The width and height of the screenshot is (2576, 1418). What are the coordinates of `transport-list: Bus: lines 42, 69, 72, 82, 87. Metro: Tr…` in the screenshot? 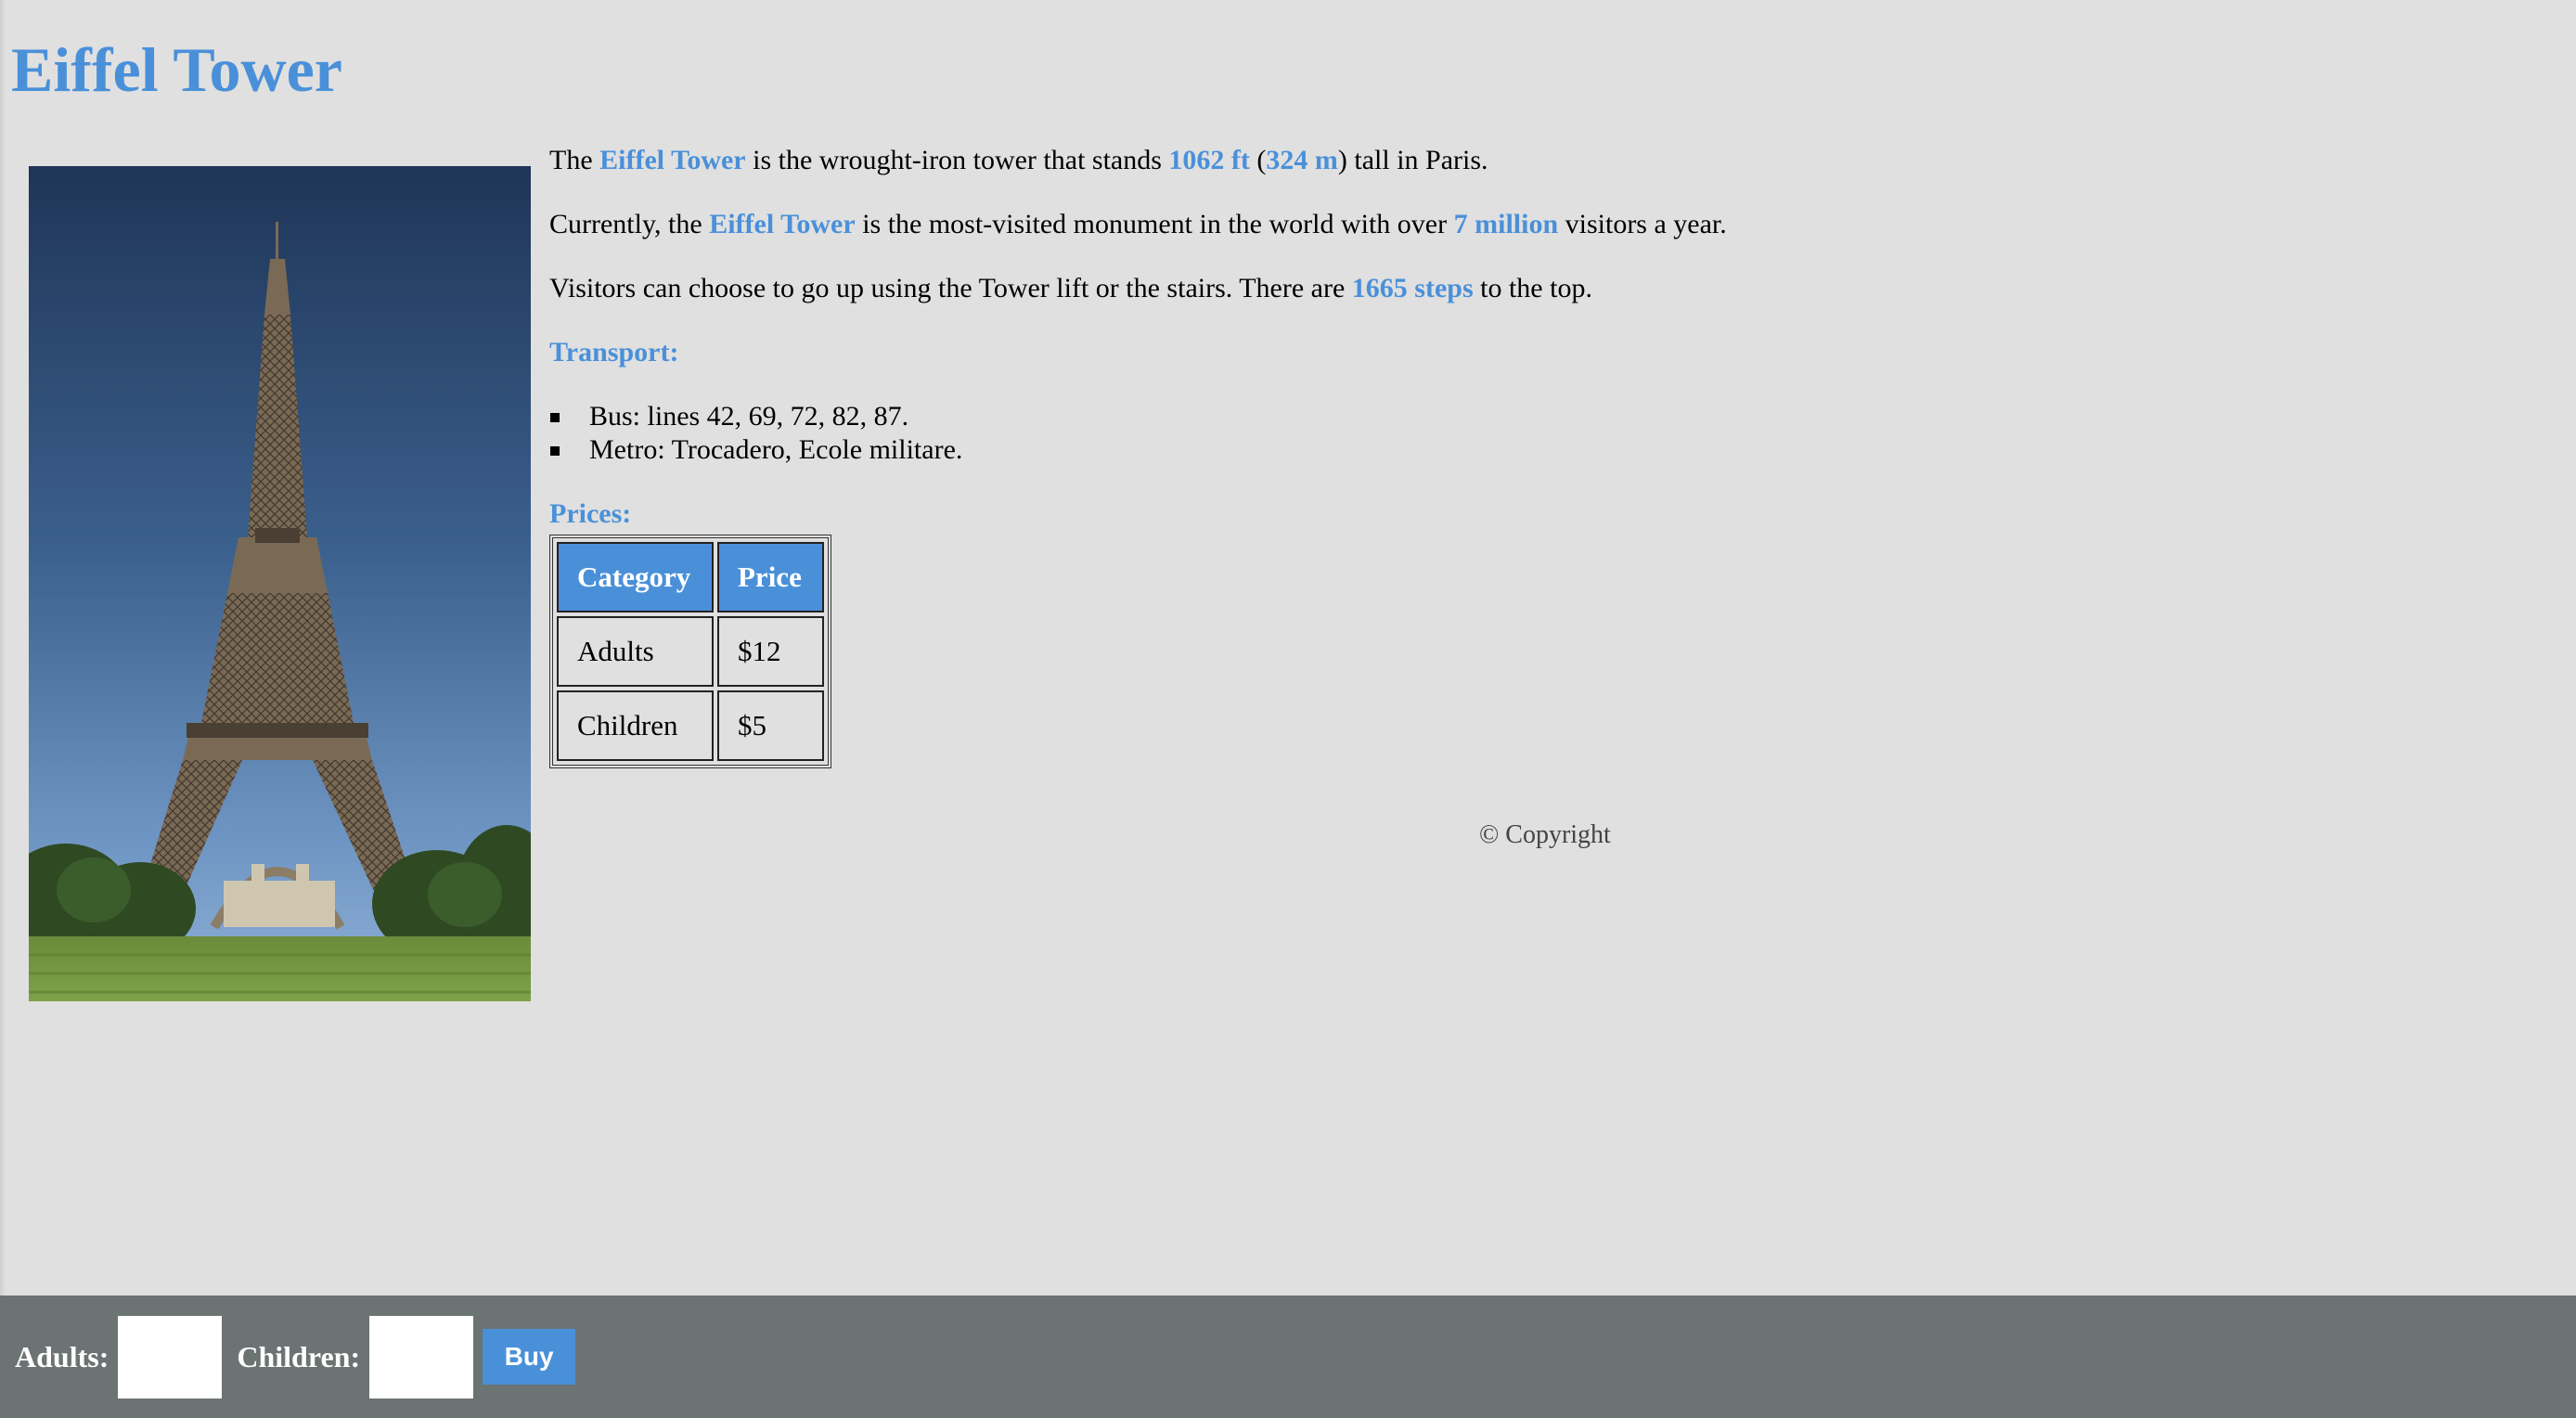 It's located at (1523, 433).